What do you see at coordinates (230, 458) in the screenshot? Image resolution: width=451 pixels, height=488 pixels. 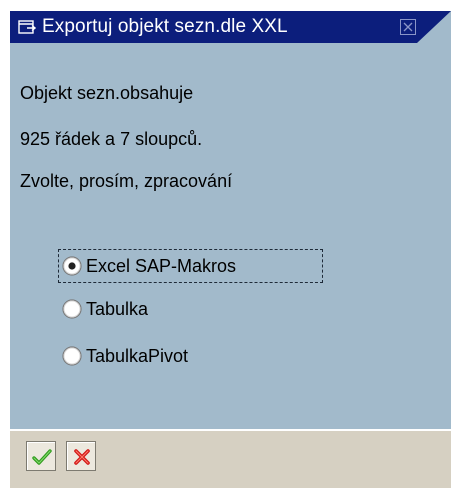 I see `button-bar` at bounding box center [230, 458].